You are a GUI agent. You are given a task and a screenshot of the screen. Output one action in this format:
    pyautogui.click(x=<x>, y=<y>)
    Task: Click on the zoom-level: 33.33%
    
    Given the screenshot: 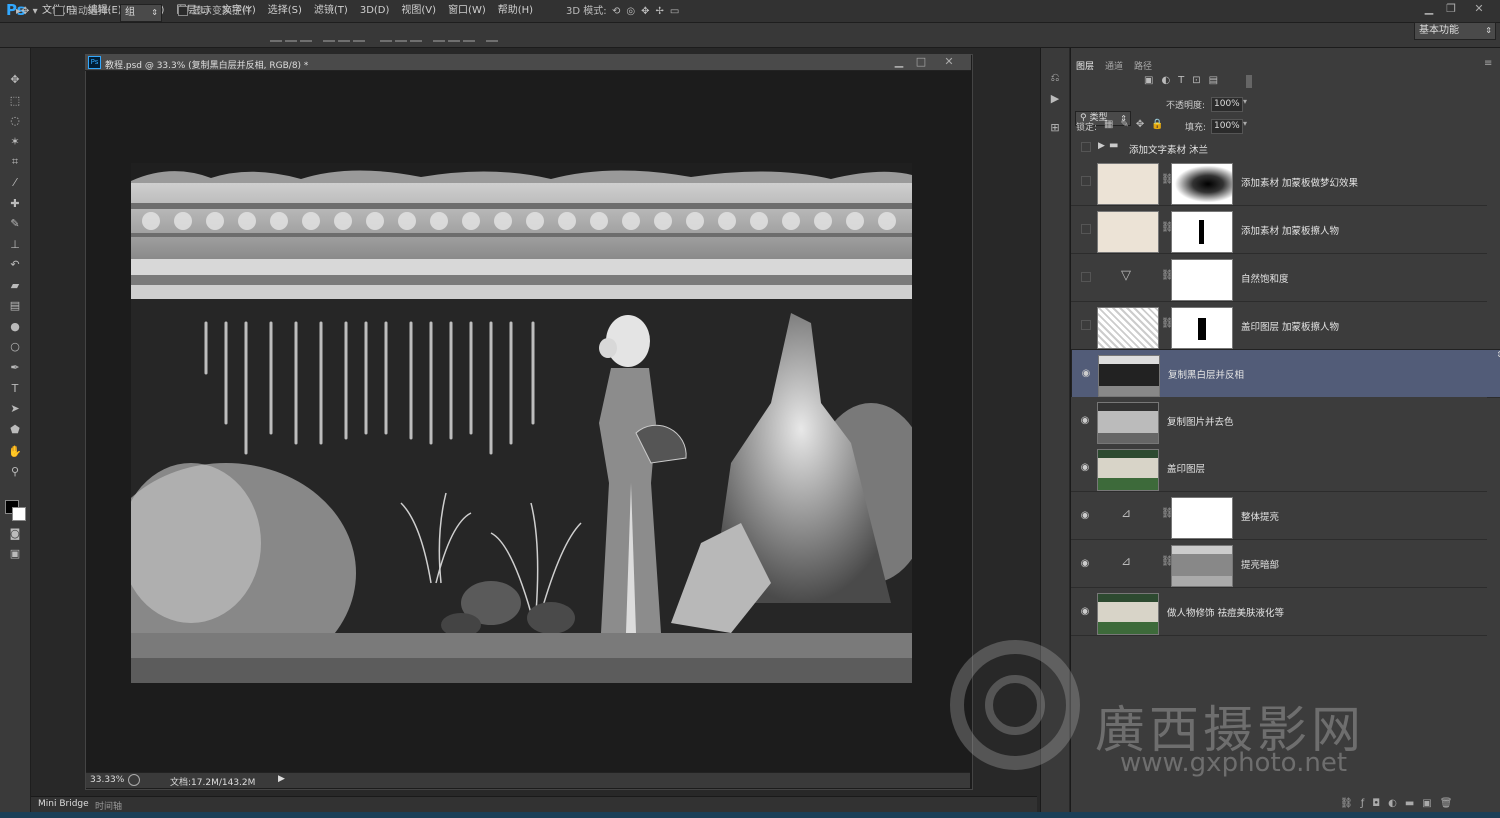 What is the action you would take?
    pyautogui.click(x=107, y=780)
    